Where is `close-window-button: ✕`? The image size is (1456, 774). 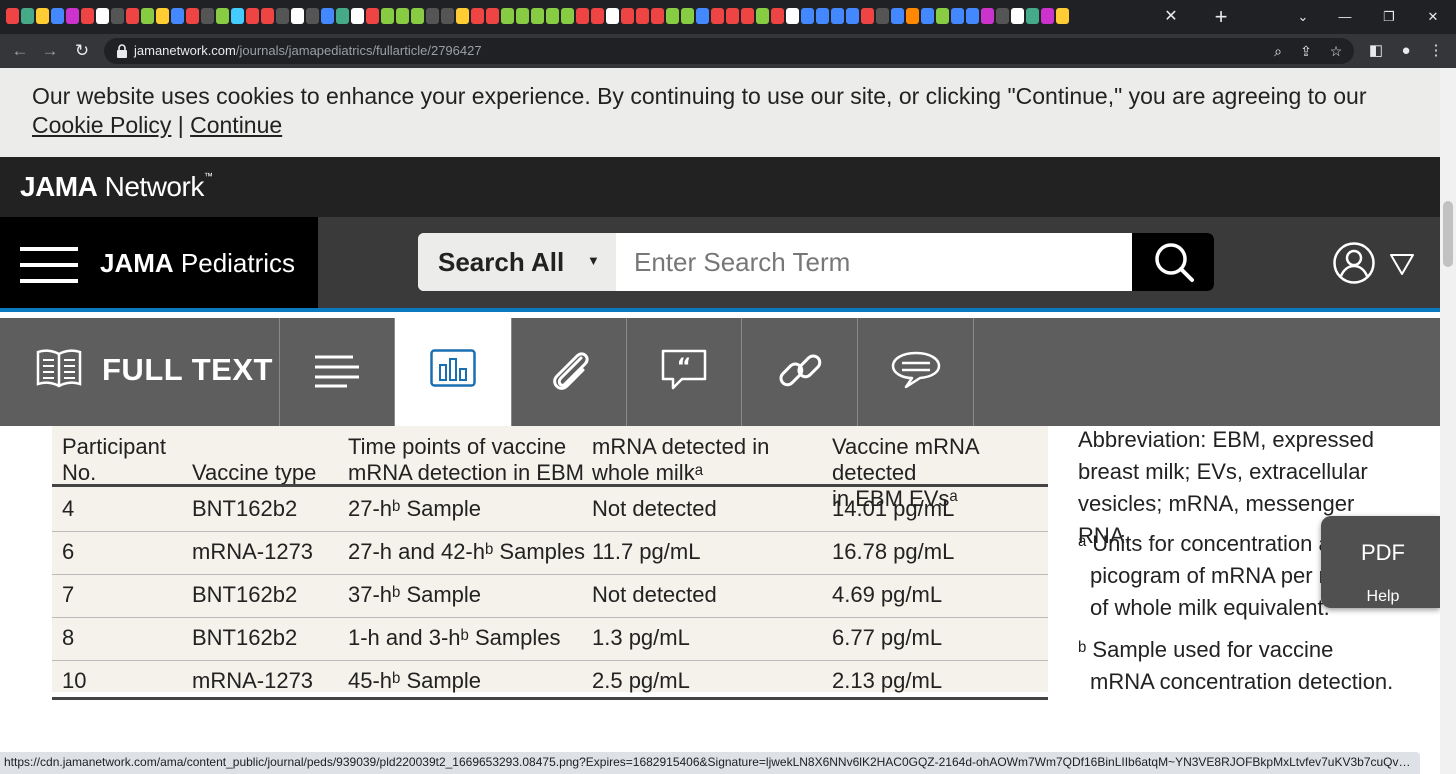
close-window-button: ✕ is located at coordinates (1433, 17).